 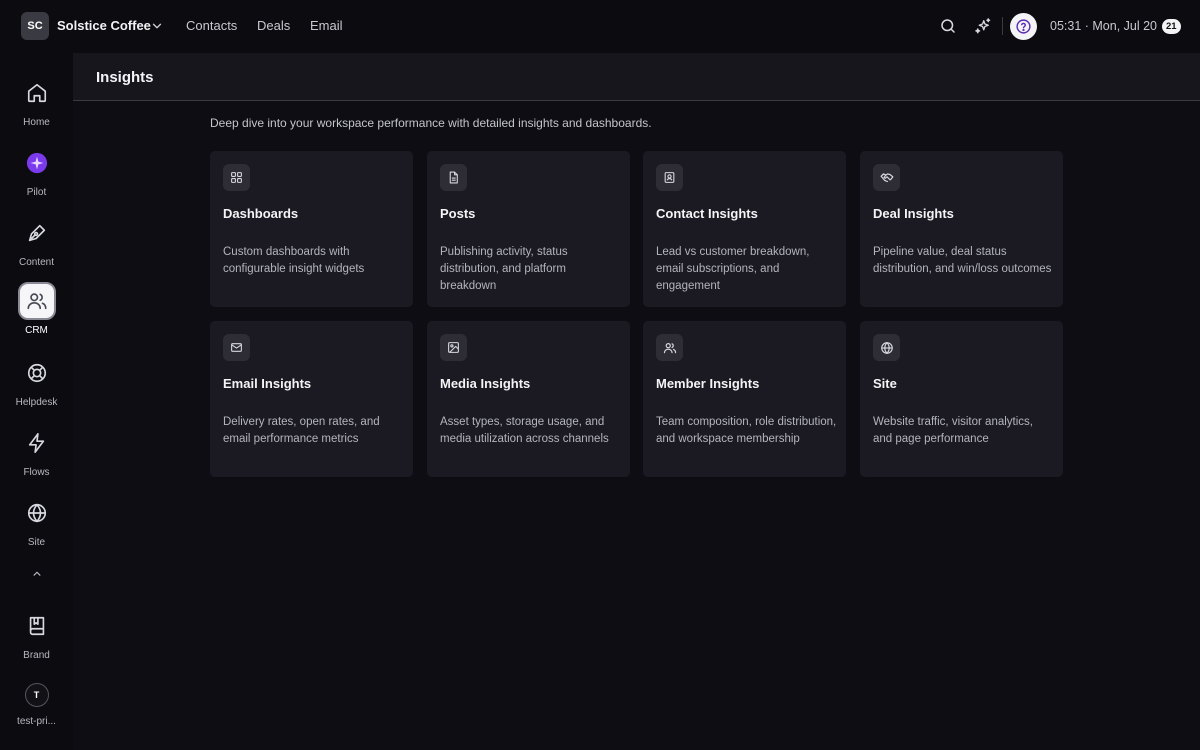 I want to click on card-title: Email Insights, so click(x=267, y=383).